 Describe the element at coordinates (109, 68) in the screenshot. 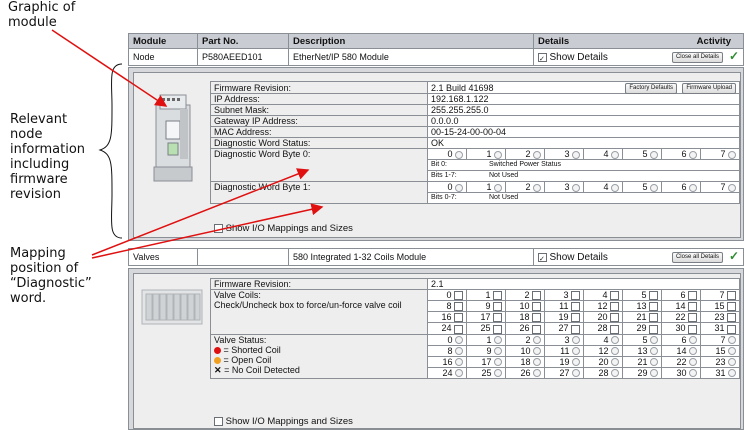

I see `arrow-to-graphic` at that location.